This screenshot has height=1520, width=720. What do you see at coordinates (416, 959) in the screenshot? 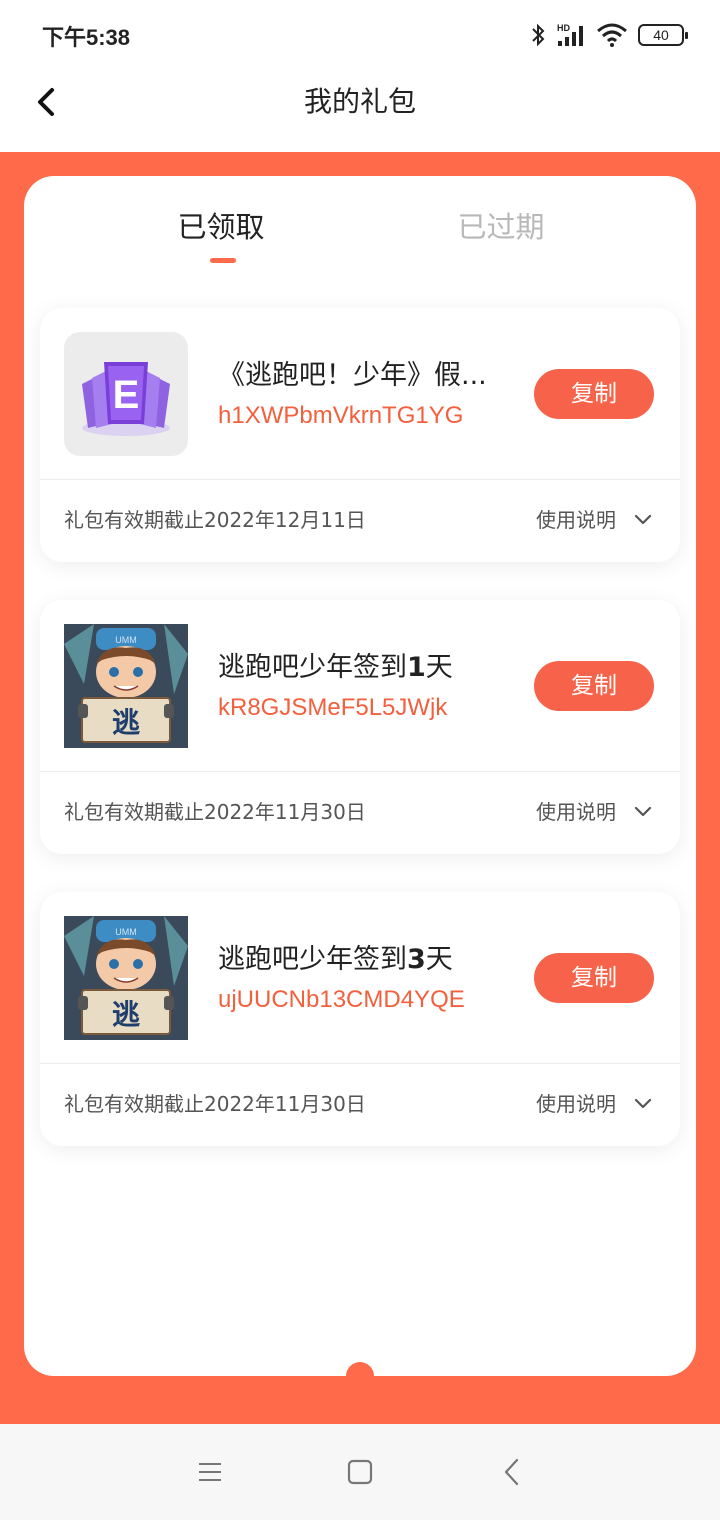
I see `gift-name-day: 3` at bounding box center [416, 959].